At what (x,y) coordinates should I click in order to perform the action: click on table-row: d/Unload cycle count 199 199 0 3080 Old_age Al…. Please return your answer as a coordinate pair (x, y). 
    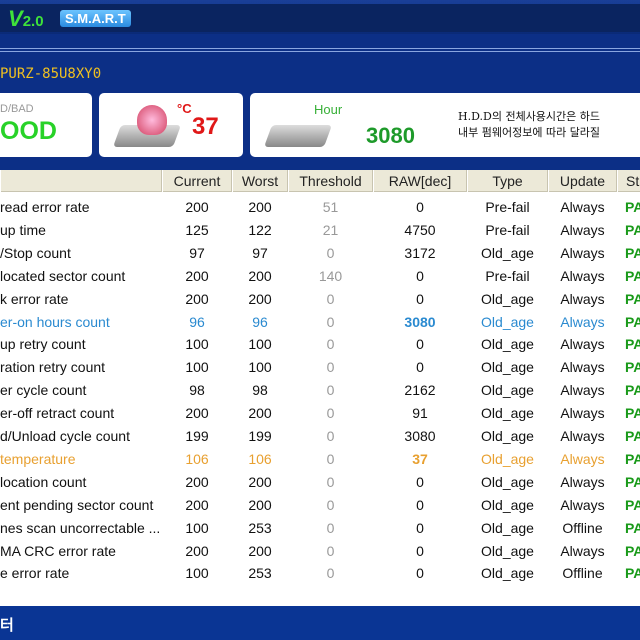
    Looking at the image, I should click on (320, 436).